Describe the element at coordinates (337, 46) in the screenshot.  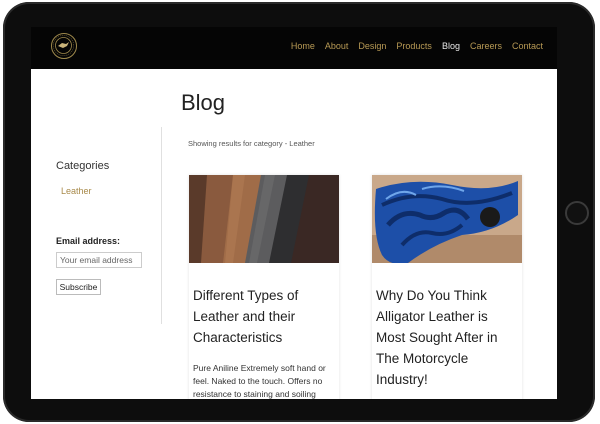
I see `nav-item-about: About` at that location.